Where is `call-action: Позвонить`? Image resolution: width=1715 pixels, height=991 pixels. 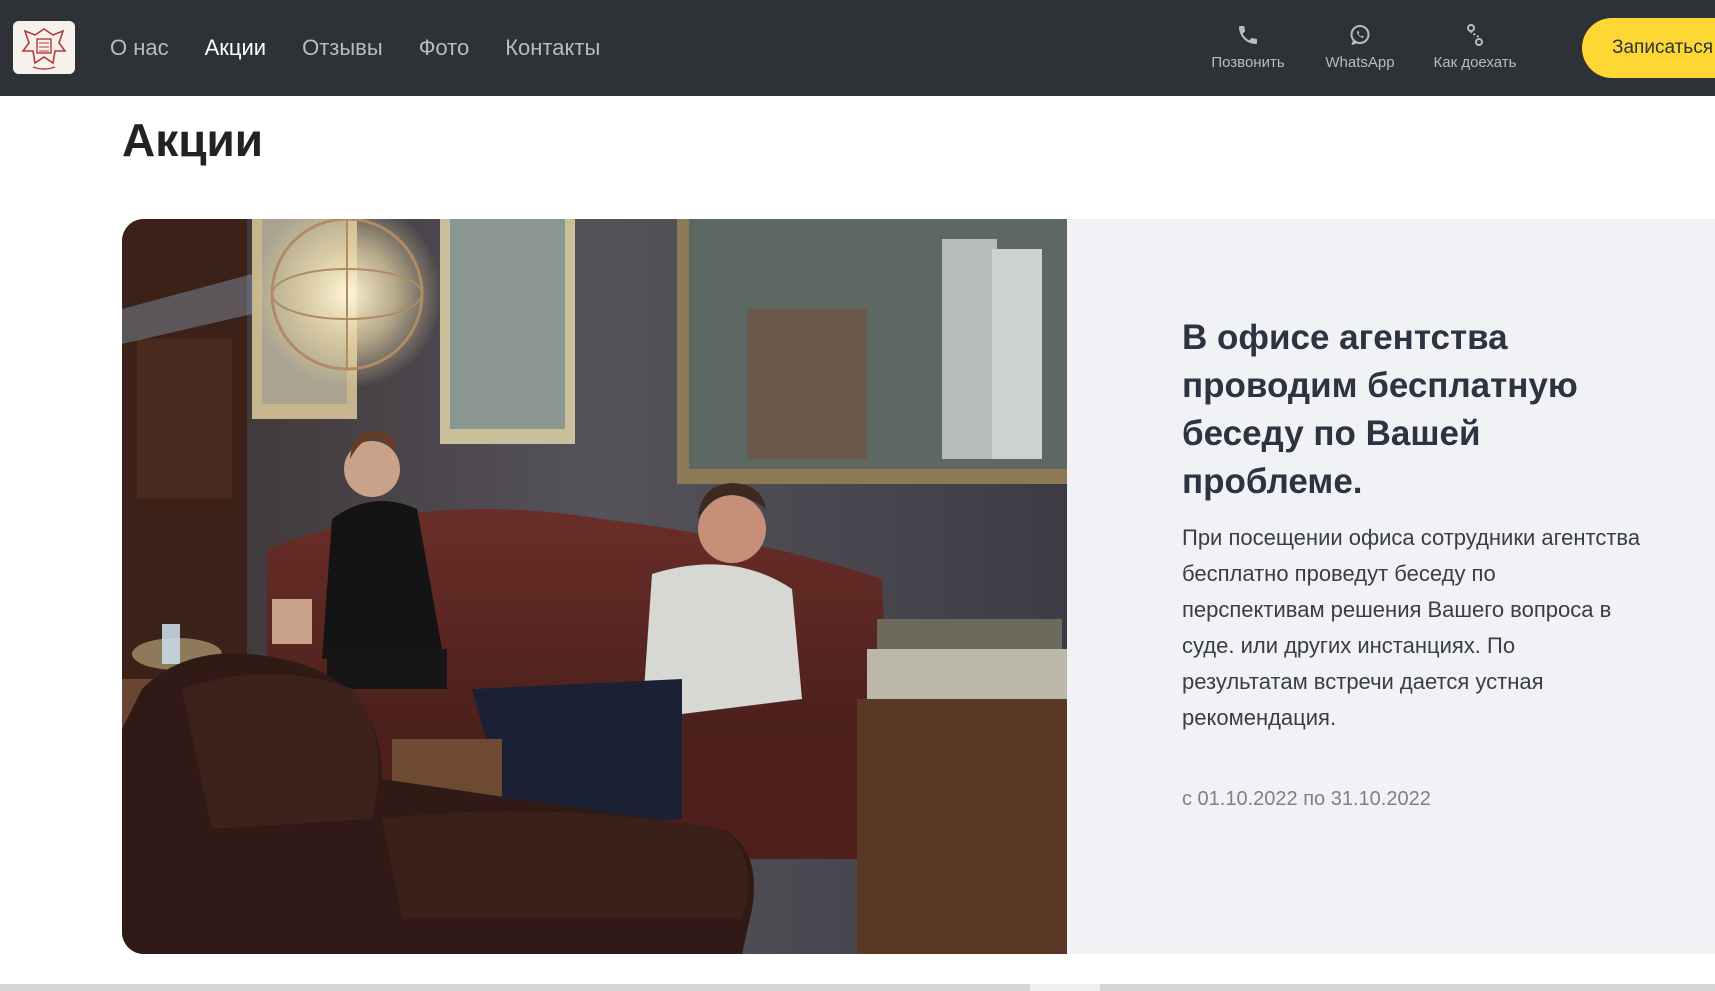 call-action: Позвонить is located at coordinates (1248, 49).